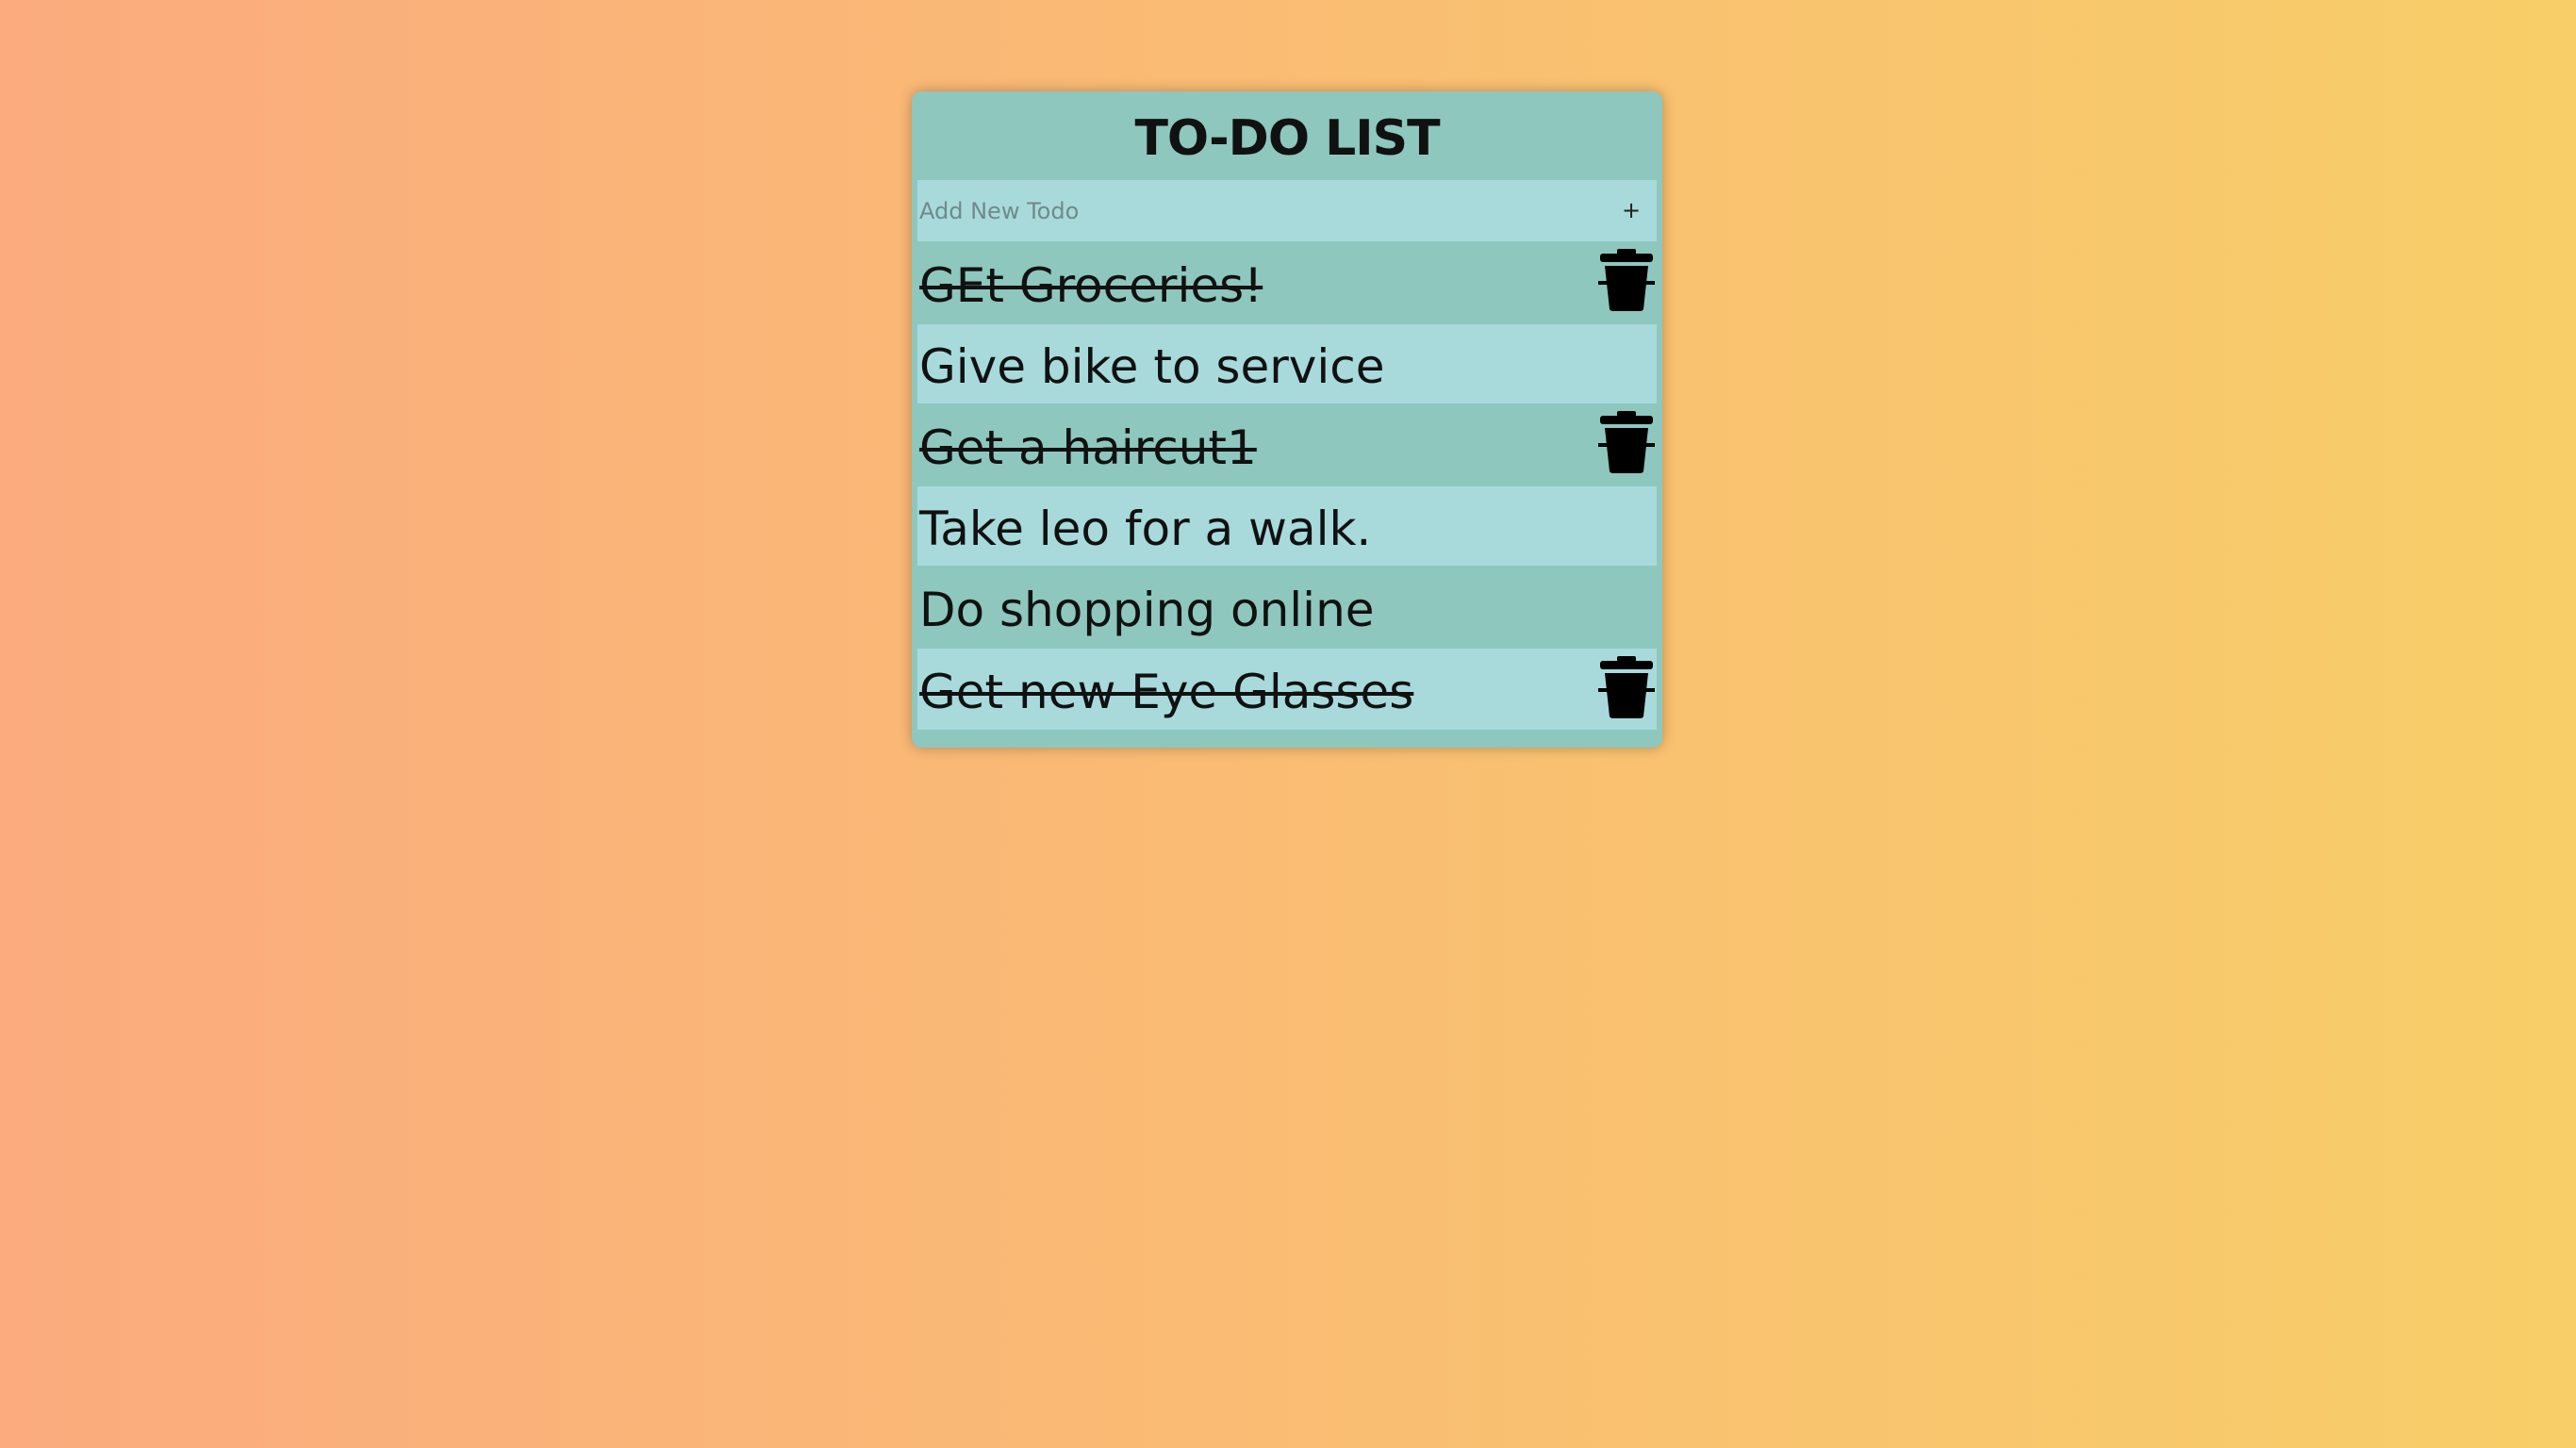 Image resolution: width=2576 pixels, height=1448 pixels. I want to click on todo-item: Take leo for a walk., so click(1287, 526).